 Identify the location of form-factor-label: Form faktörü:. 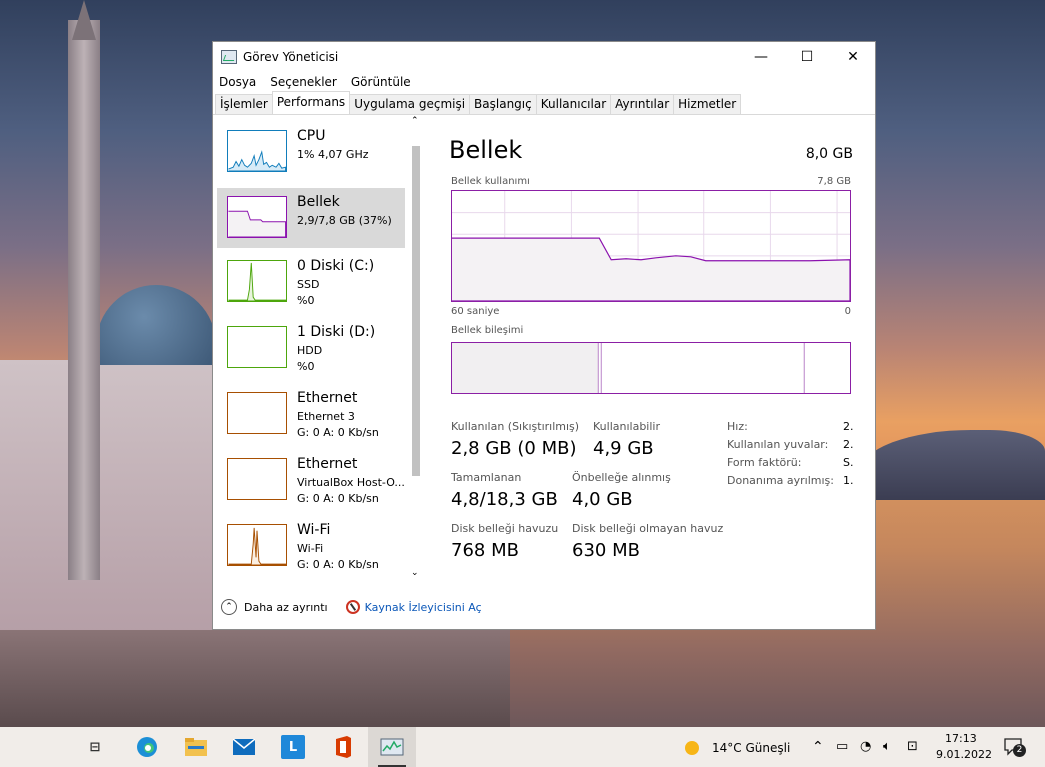
(764, 462).